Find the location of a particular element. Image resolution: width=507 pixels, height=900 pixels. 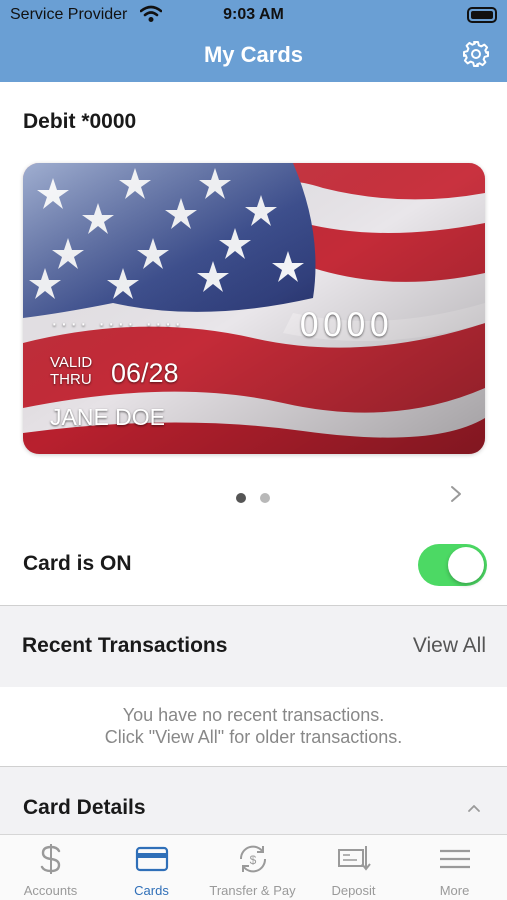

clock: 9:03 AM is located at coordinates (253, 14).